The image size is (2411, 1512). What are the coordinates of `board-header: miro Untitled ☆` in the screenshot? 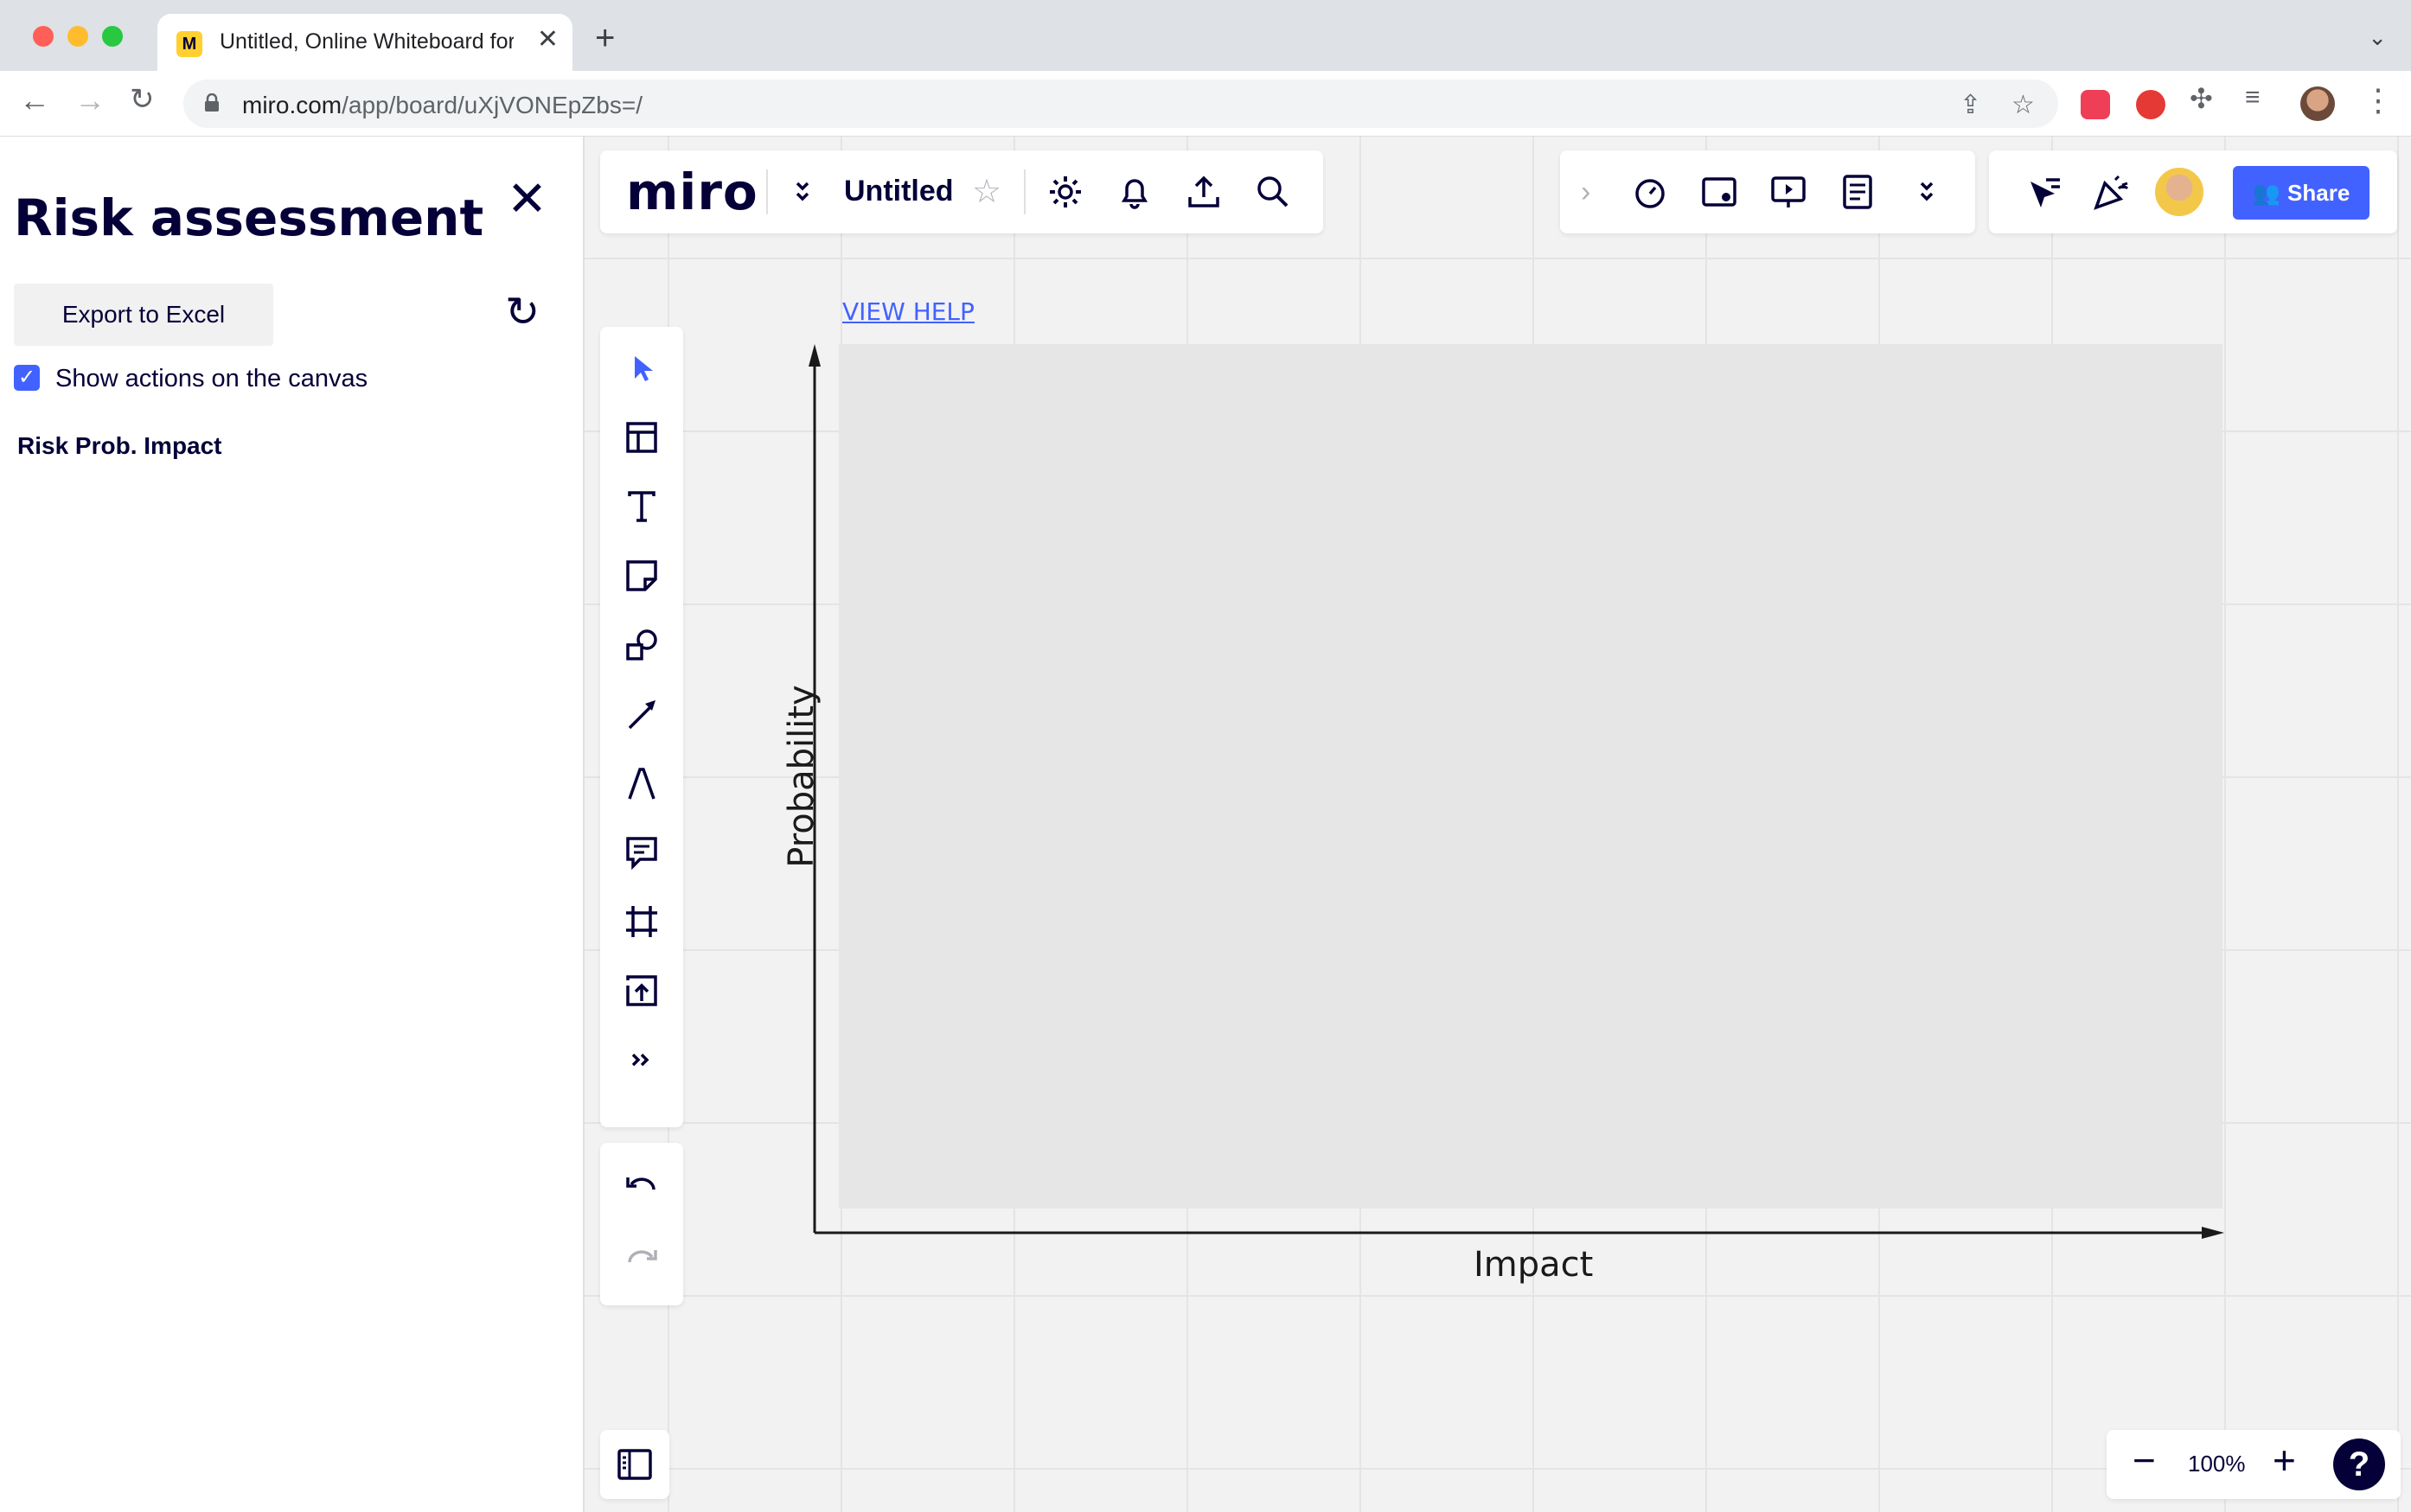 It's located at (961, 191).